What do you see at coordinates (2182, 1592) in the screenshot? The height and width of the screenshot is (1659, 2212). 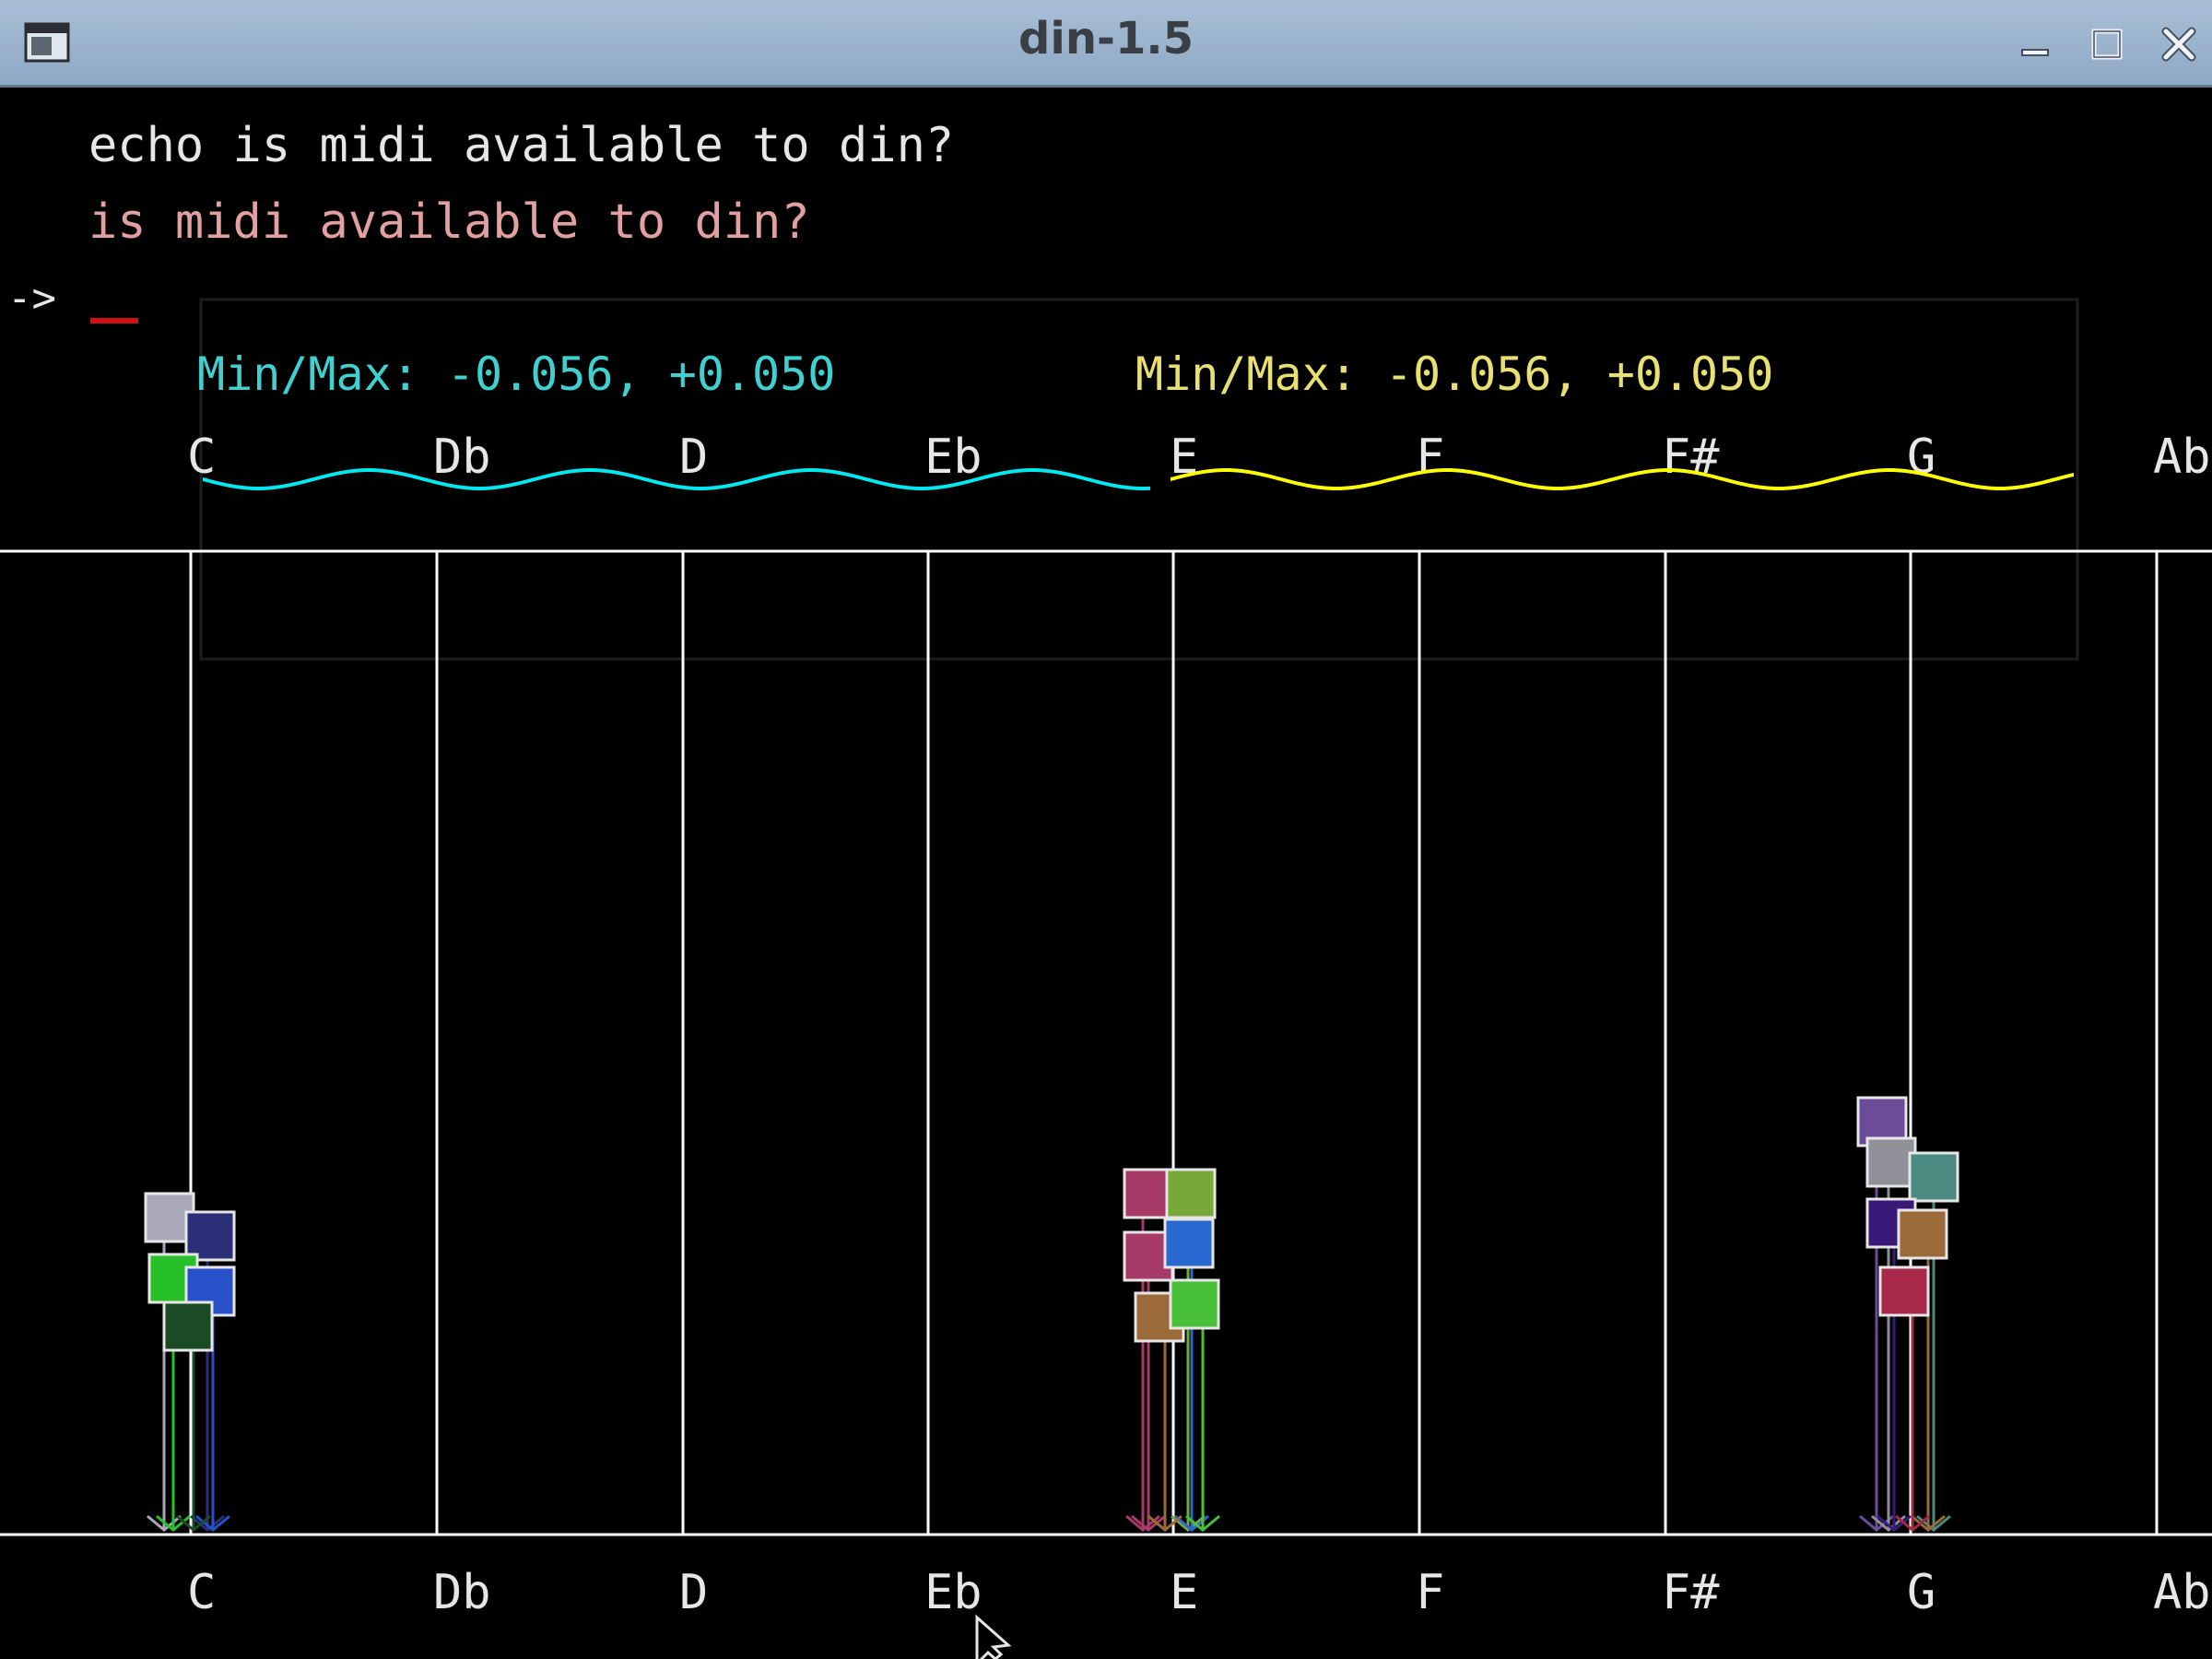 I see `note-label: Ab` at bounding box center [2182, 1592].